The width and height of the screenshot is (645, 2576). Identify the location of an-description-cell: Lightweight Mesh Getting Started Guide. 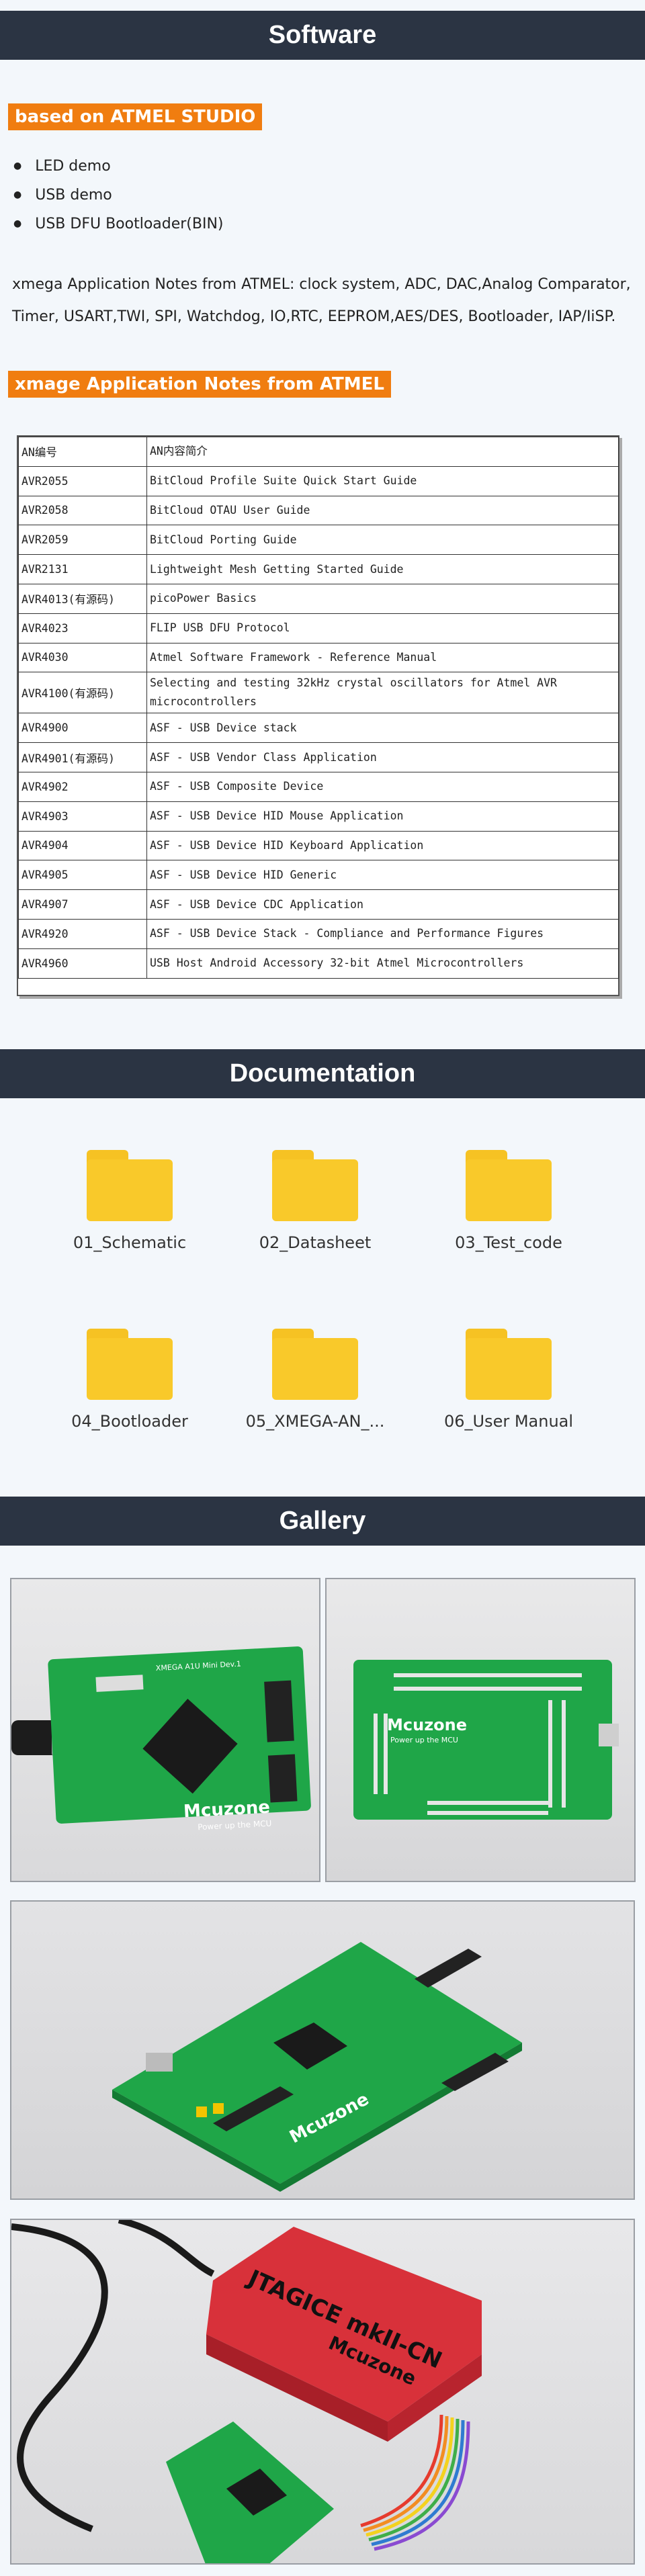
(383, 569).